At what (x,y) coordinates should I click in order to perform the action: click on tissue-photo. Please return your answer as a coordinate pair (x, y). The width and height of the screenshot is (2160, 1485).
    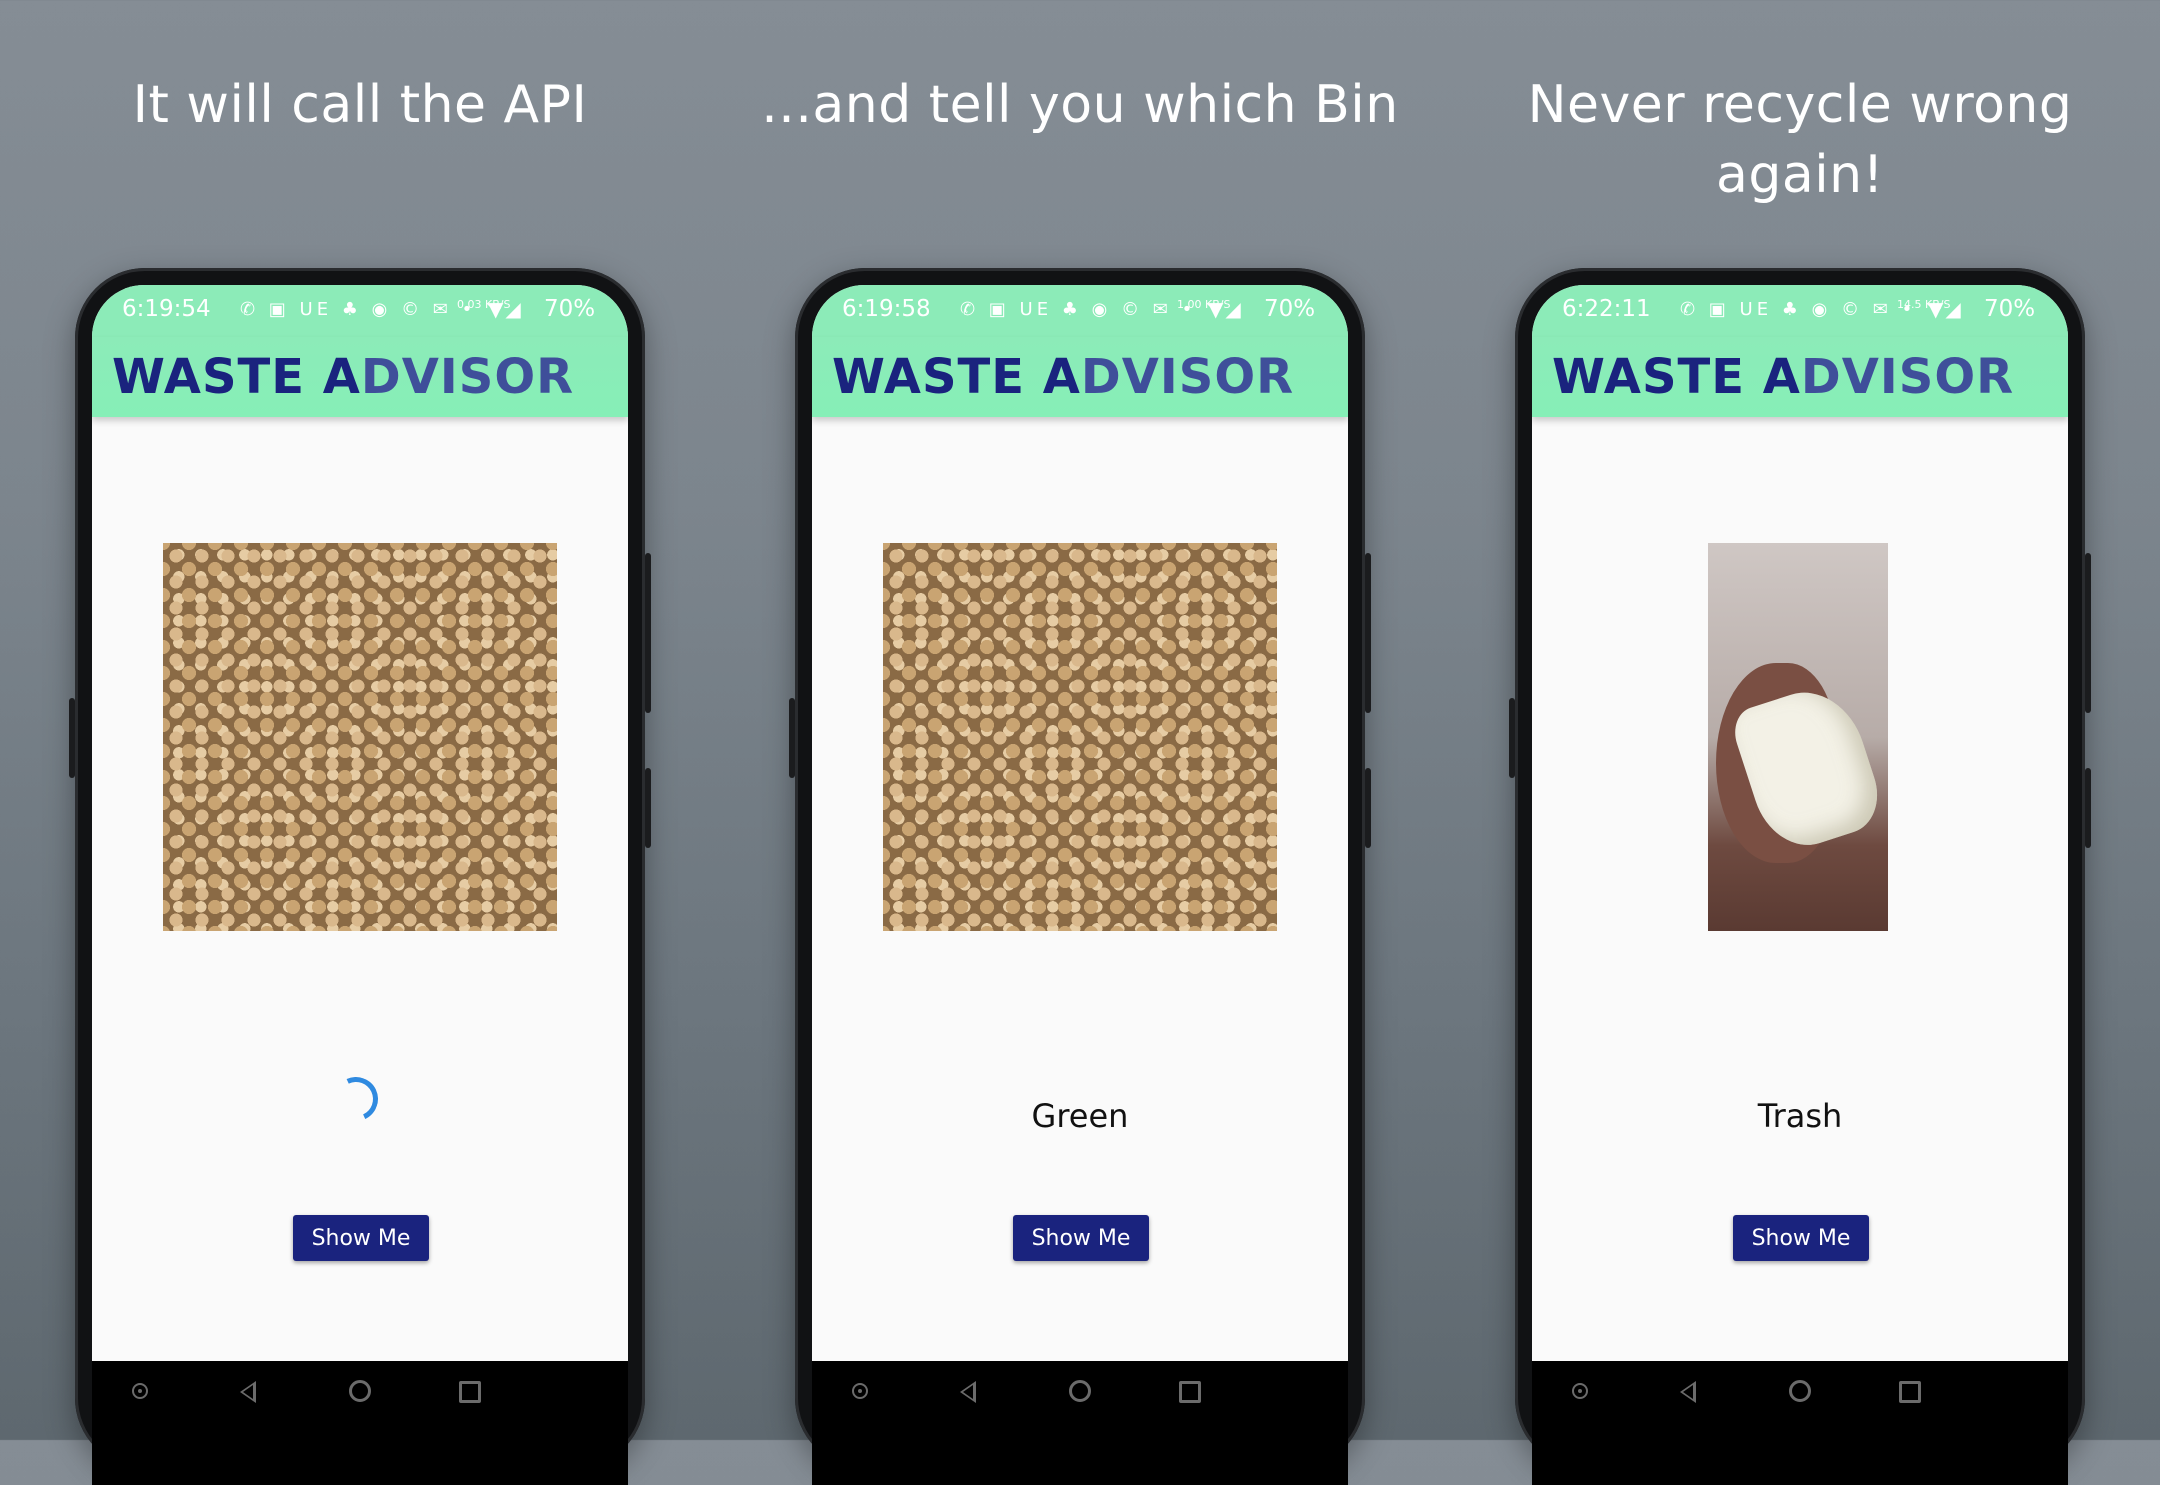
    Looking at the image, I should click on (1798, 737).